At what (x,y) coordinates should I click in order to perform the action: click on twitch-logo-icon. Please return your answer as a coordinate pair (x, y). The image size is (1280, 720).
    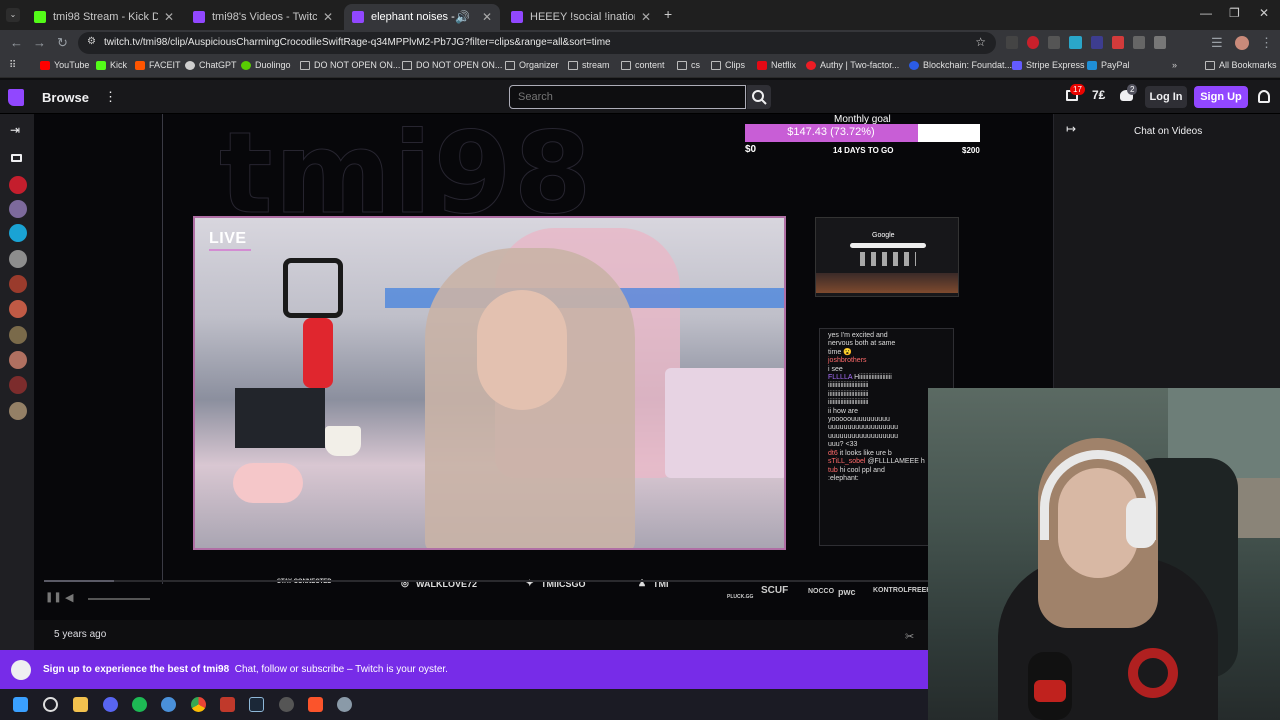
    Looking at the image, I should click on (16, 97).